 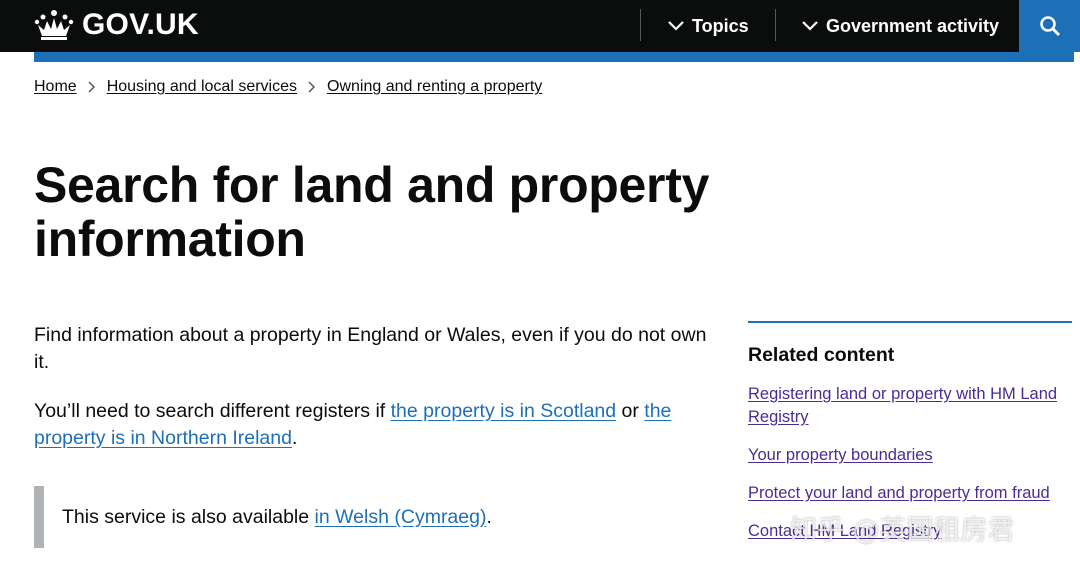 I want to click on registers-text-suffix: ., so click(x=294, y=438).